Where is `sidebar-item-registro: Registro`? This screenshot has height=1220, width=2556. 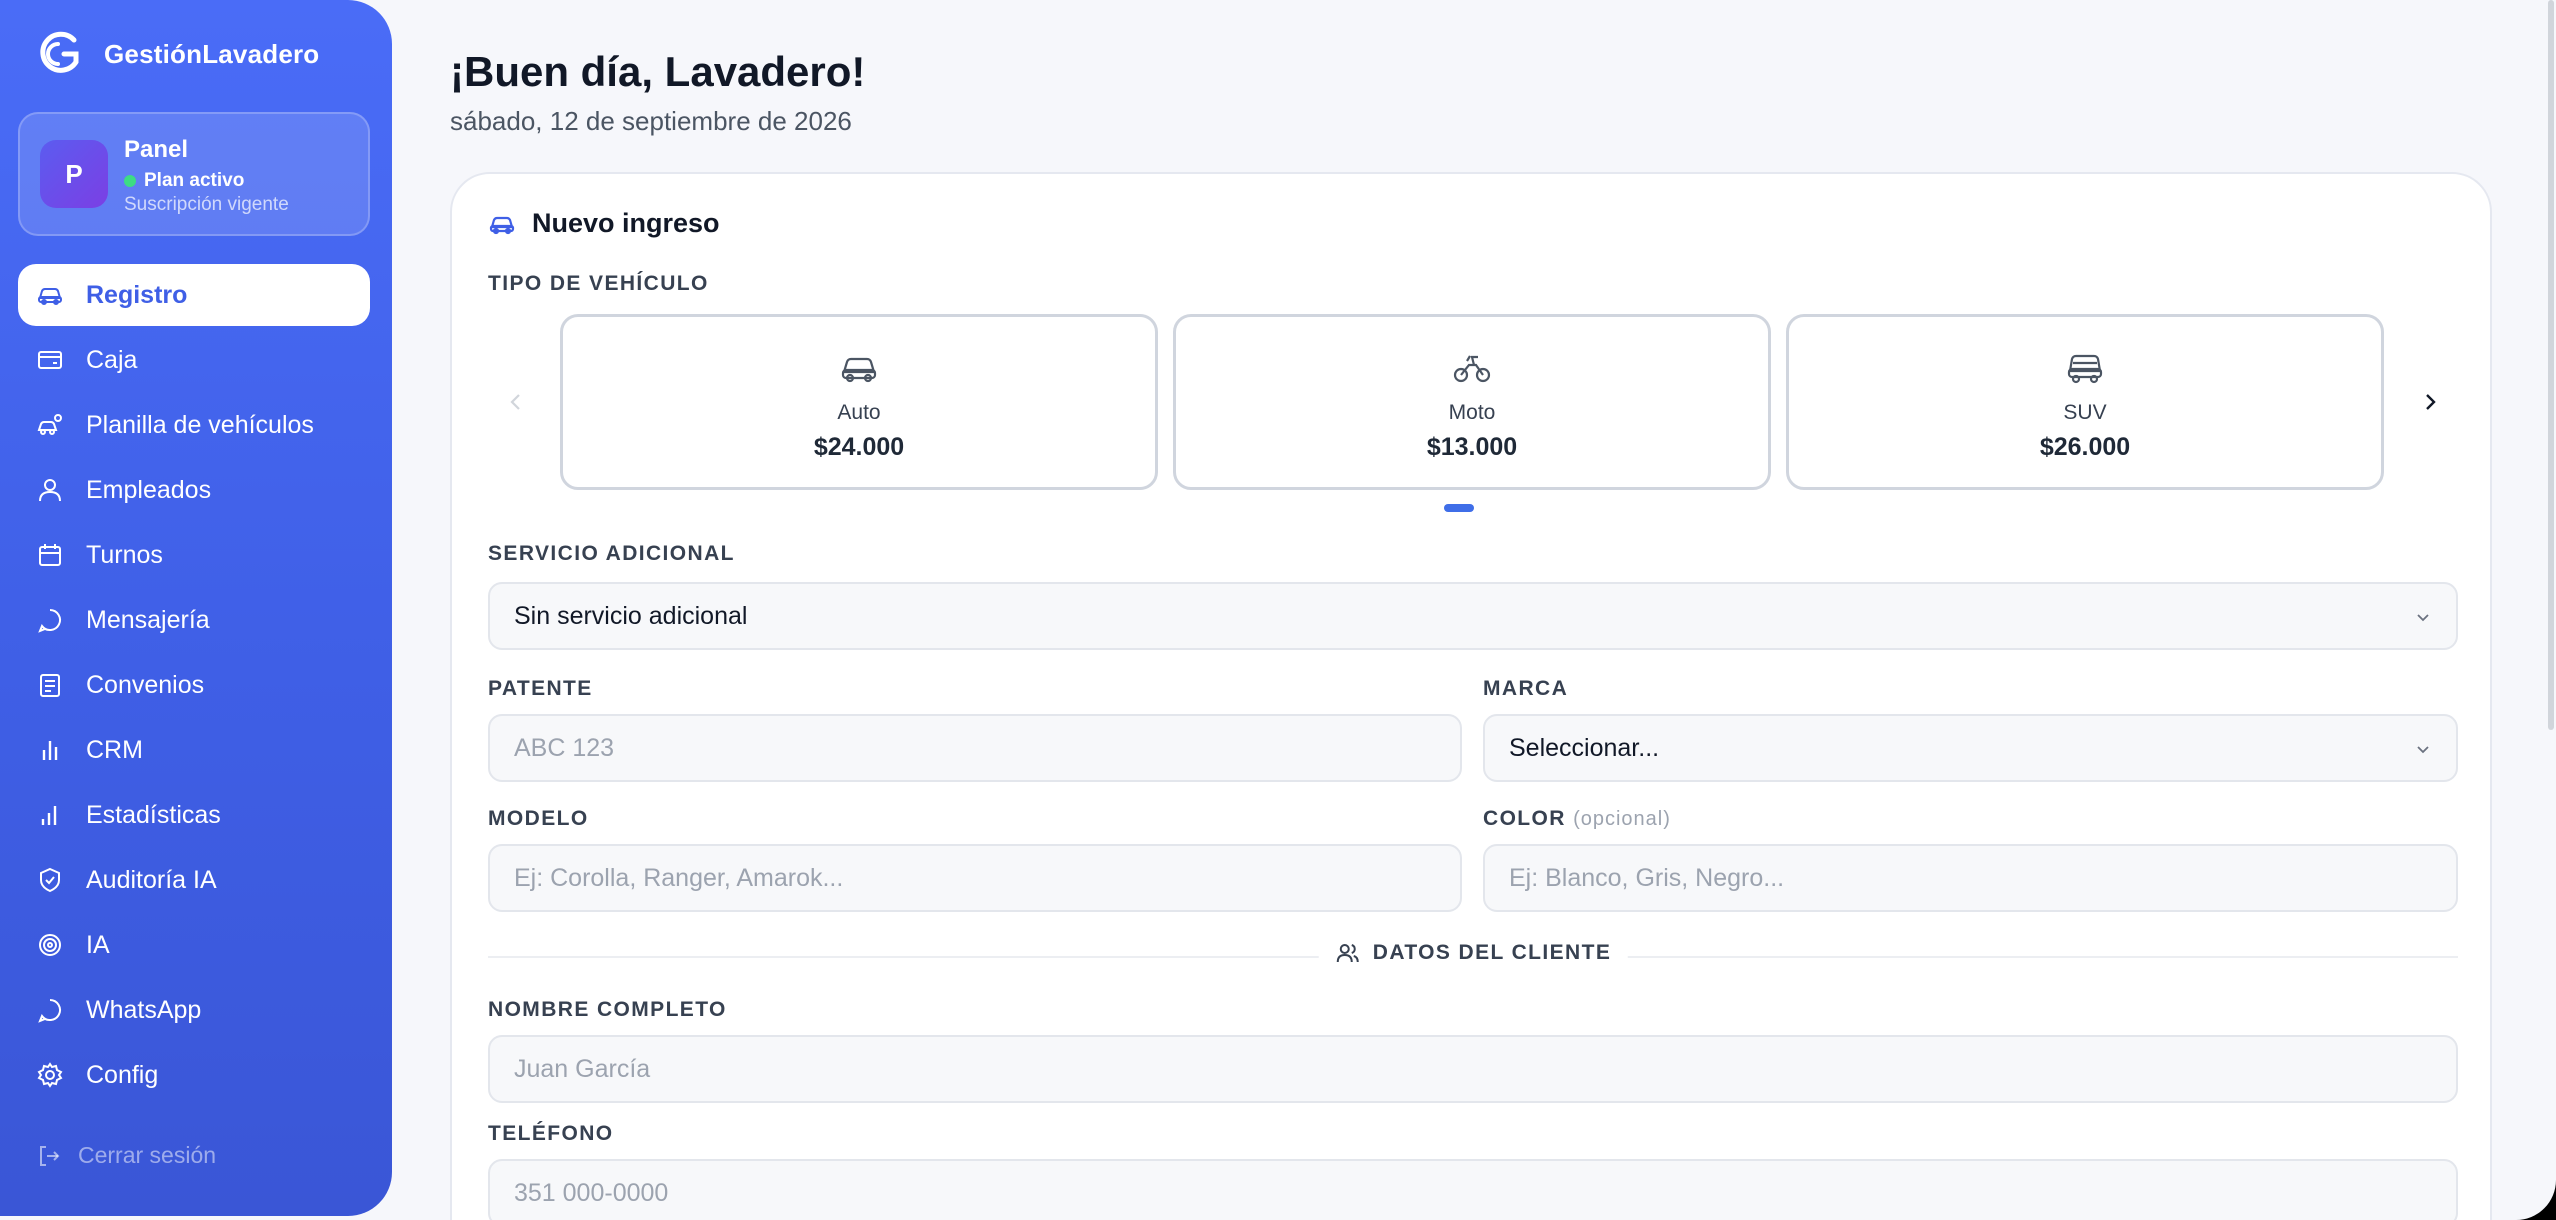 sidebar-item-registro: Registro is located at coordinates (194, 295).